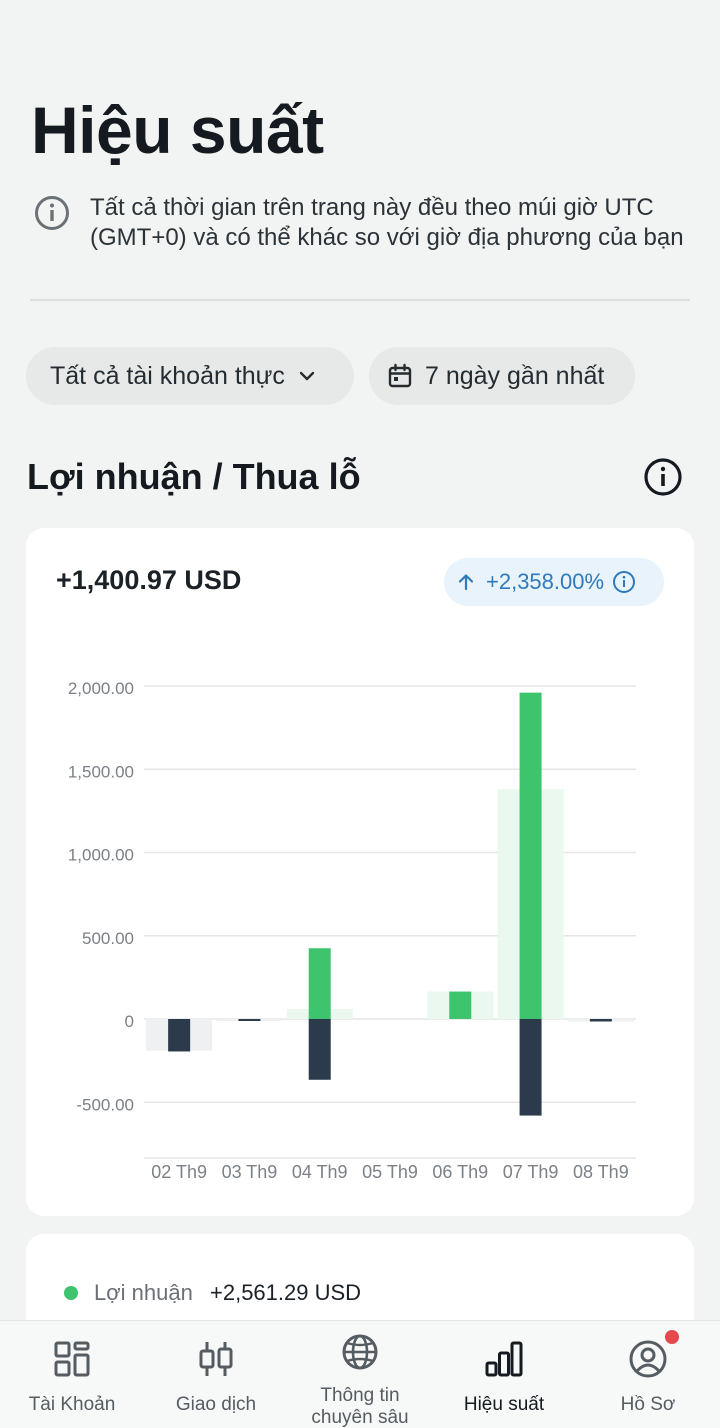 Image resolution: width=720 pixels, height=1428 pixels. Describe the element at coordinates (286, 1292) in the screenshot. I see `profit-legend-value: +2,561.29 USD` at that location.